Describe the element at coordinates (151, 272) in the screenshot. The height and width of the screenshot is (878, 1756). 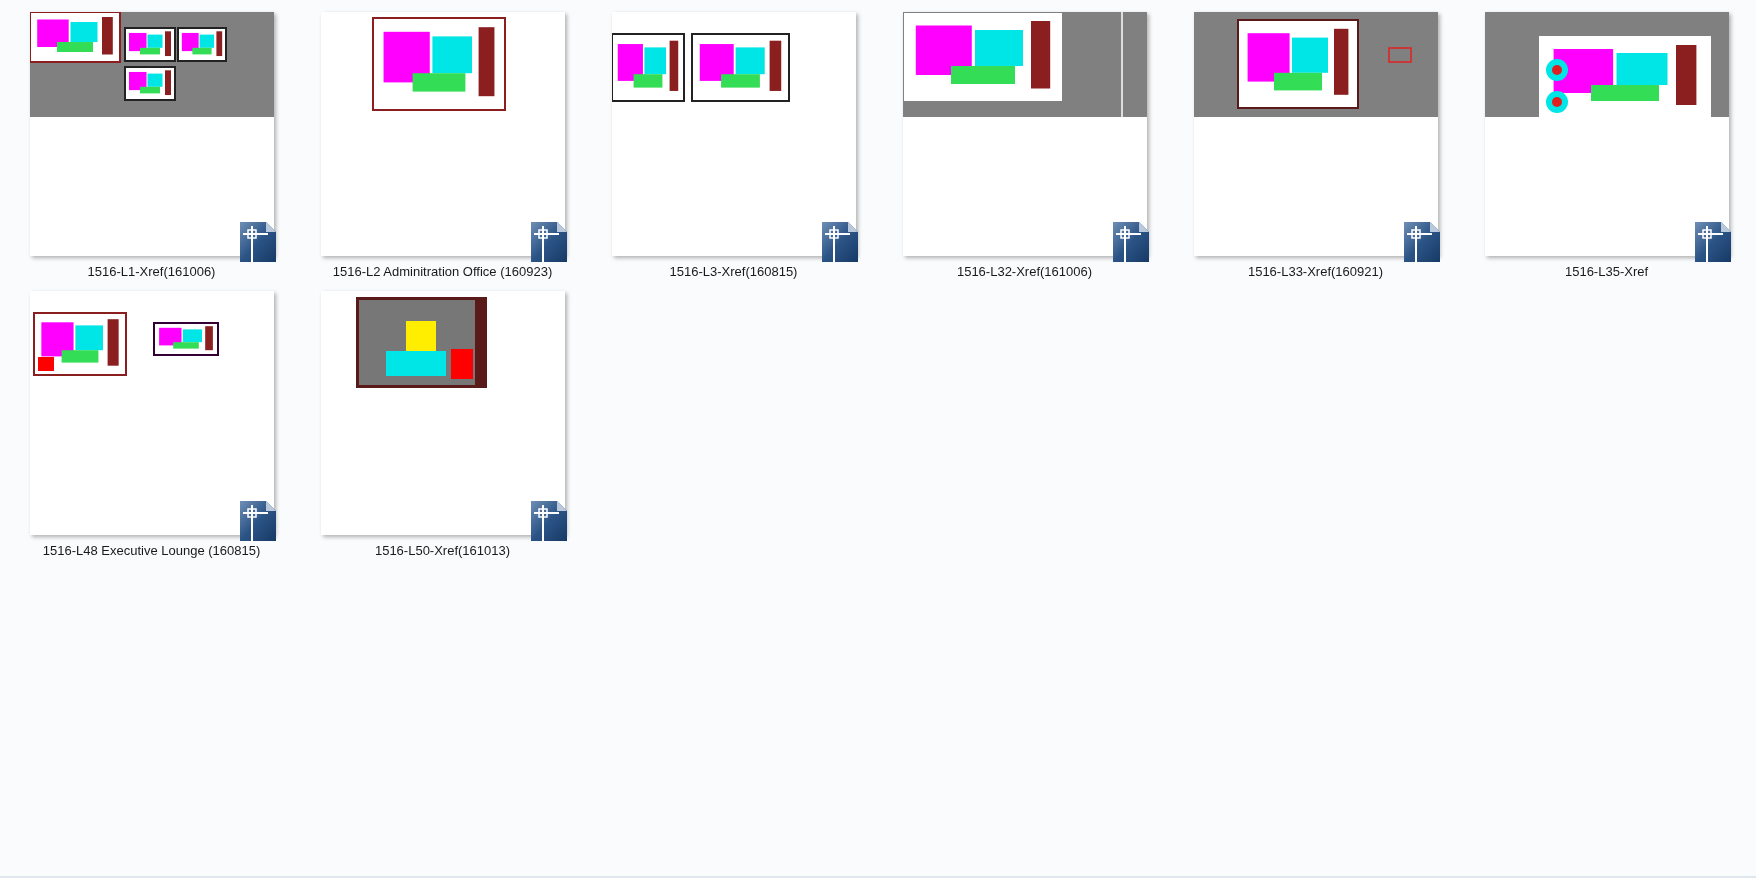
I see `file-name: 1516-L1-Xref(161006)` at that location.